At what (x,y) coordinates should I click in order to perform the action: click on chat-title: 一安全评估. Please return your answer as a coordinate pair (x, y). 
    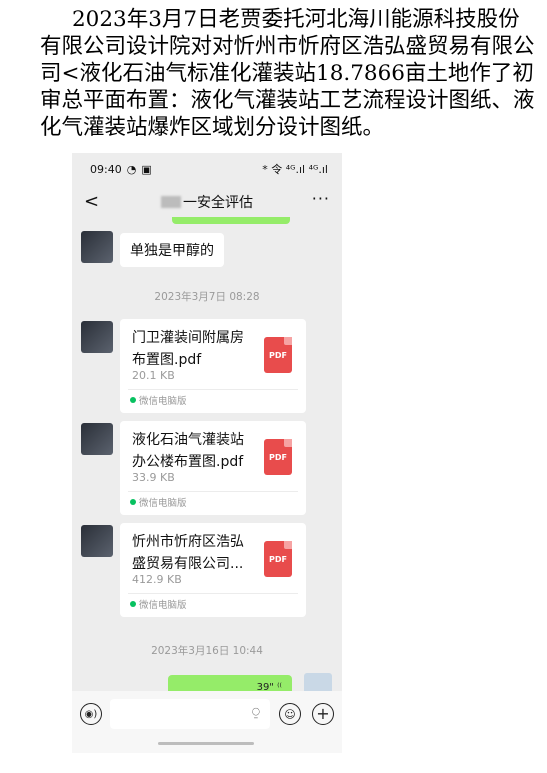
    Looking at the image, I should click on (218, 203).